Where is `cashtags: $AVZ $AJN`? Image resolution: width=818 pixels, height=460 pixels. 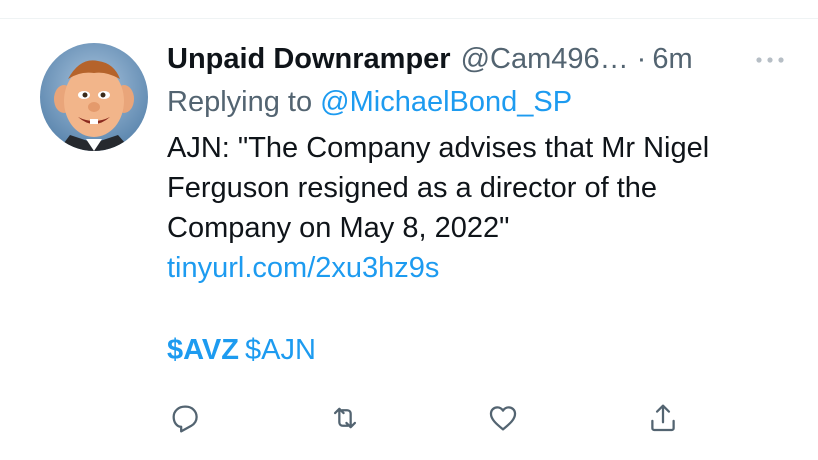
cashtags: $AVZ $AJN is located at coordinates (477, 350).